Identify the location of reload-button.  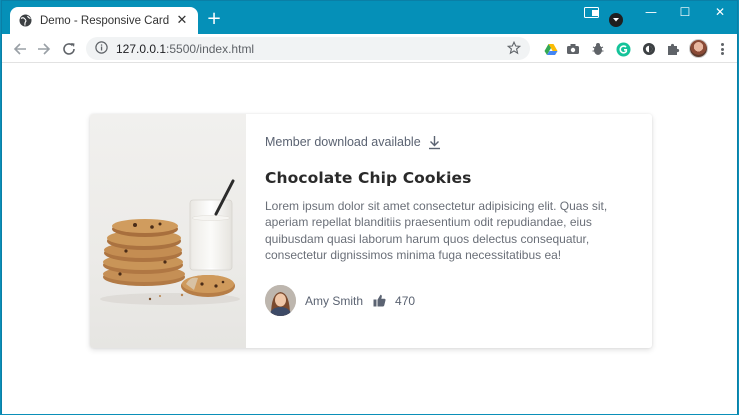
(69, 49).